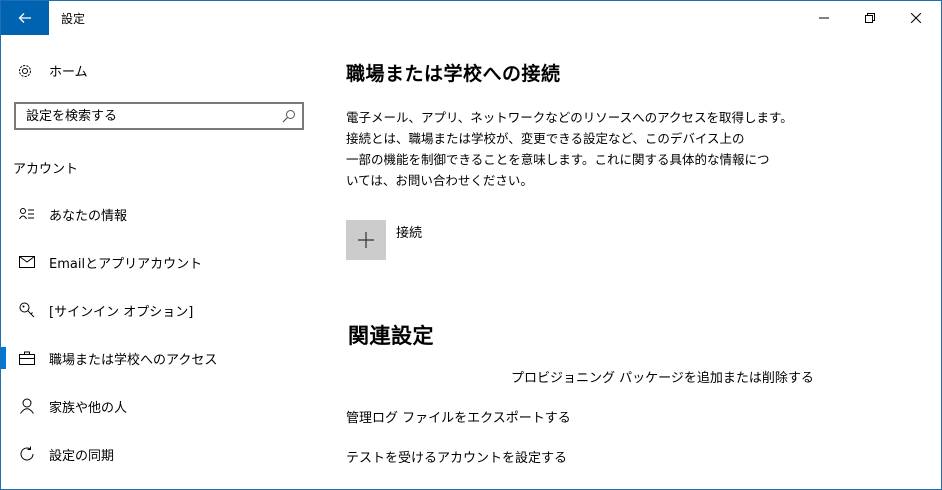 This screenshot has width=942, height=490. Describe the element at coordinates (88, 408) in the screenshot. I see `sidebar-item-label: 家族や他の人` at that location.